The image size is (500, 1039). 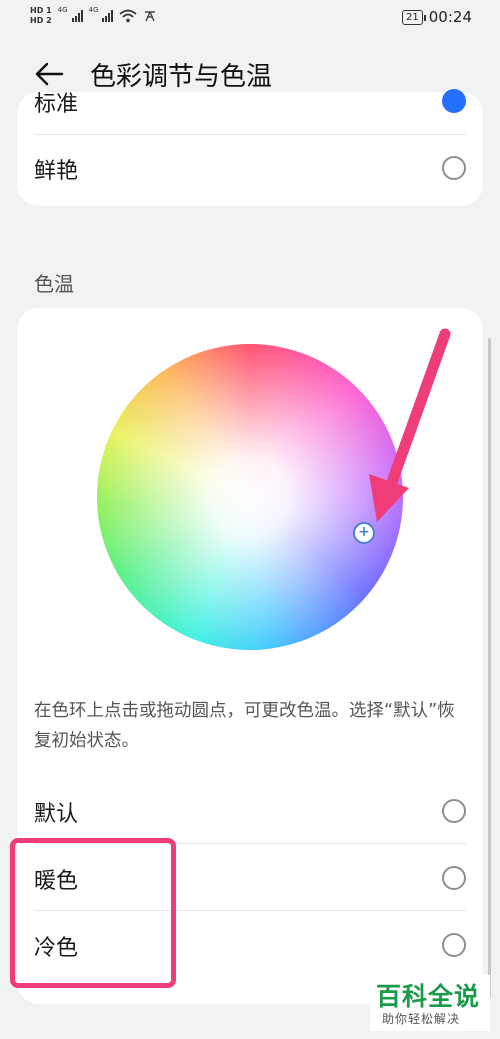 I want to click on radio-standard, so click(x=454, y=101).